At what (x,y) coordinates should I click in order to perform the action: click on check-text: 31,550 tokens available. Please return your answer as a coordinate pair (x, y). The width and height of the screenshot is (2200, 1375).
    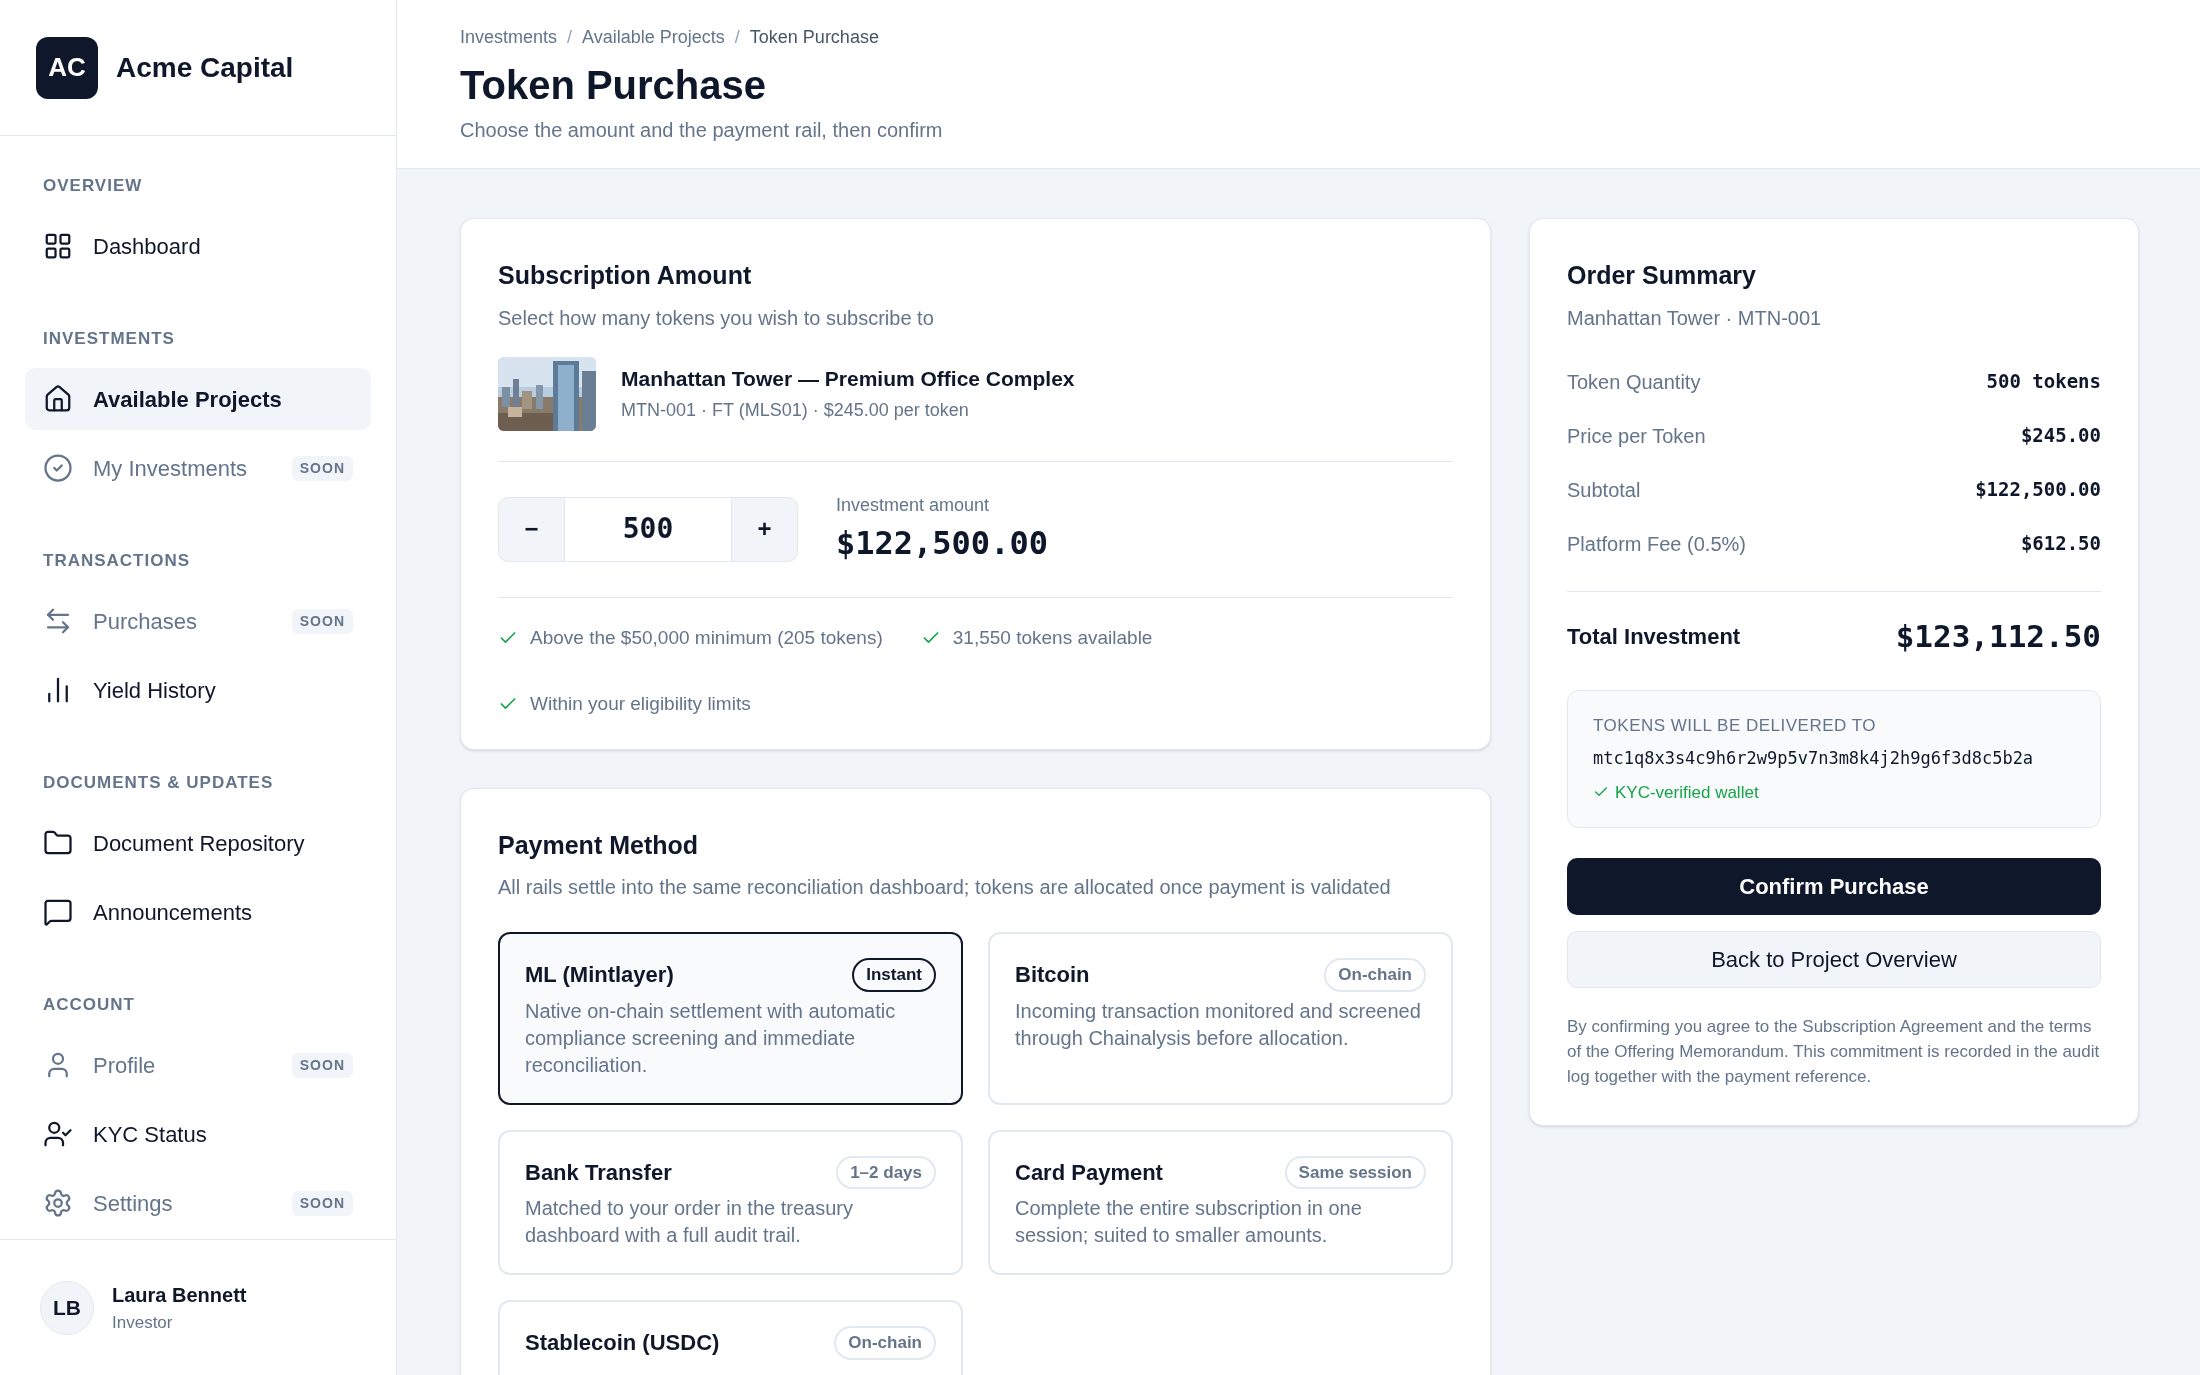
    Looking at the image, I should click on (1052, 637).